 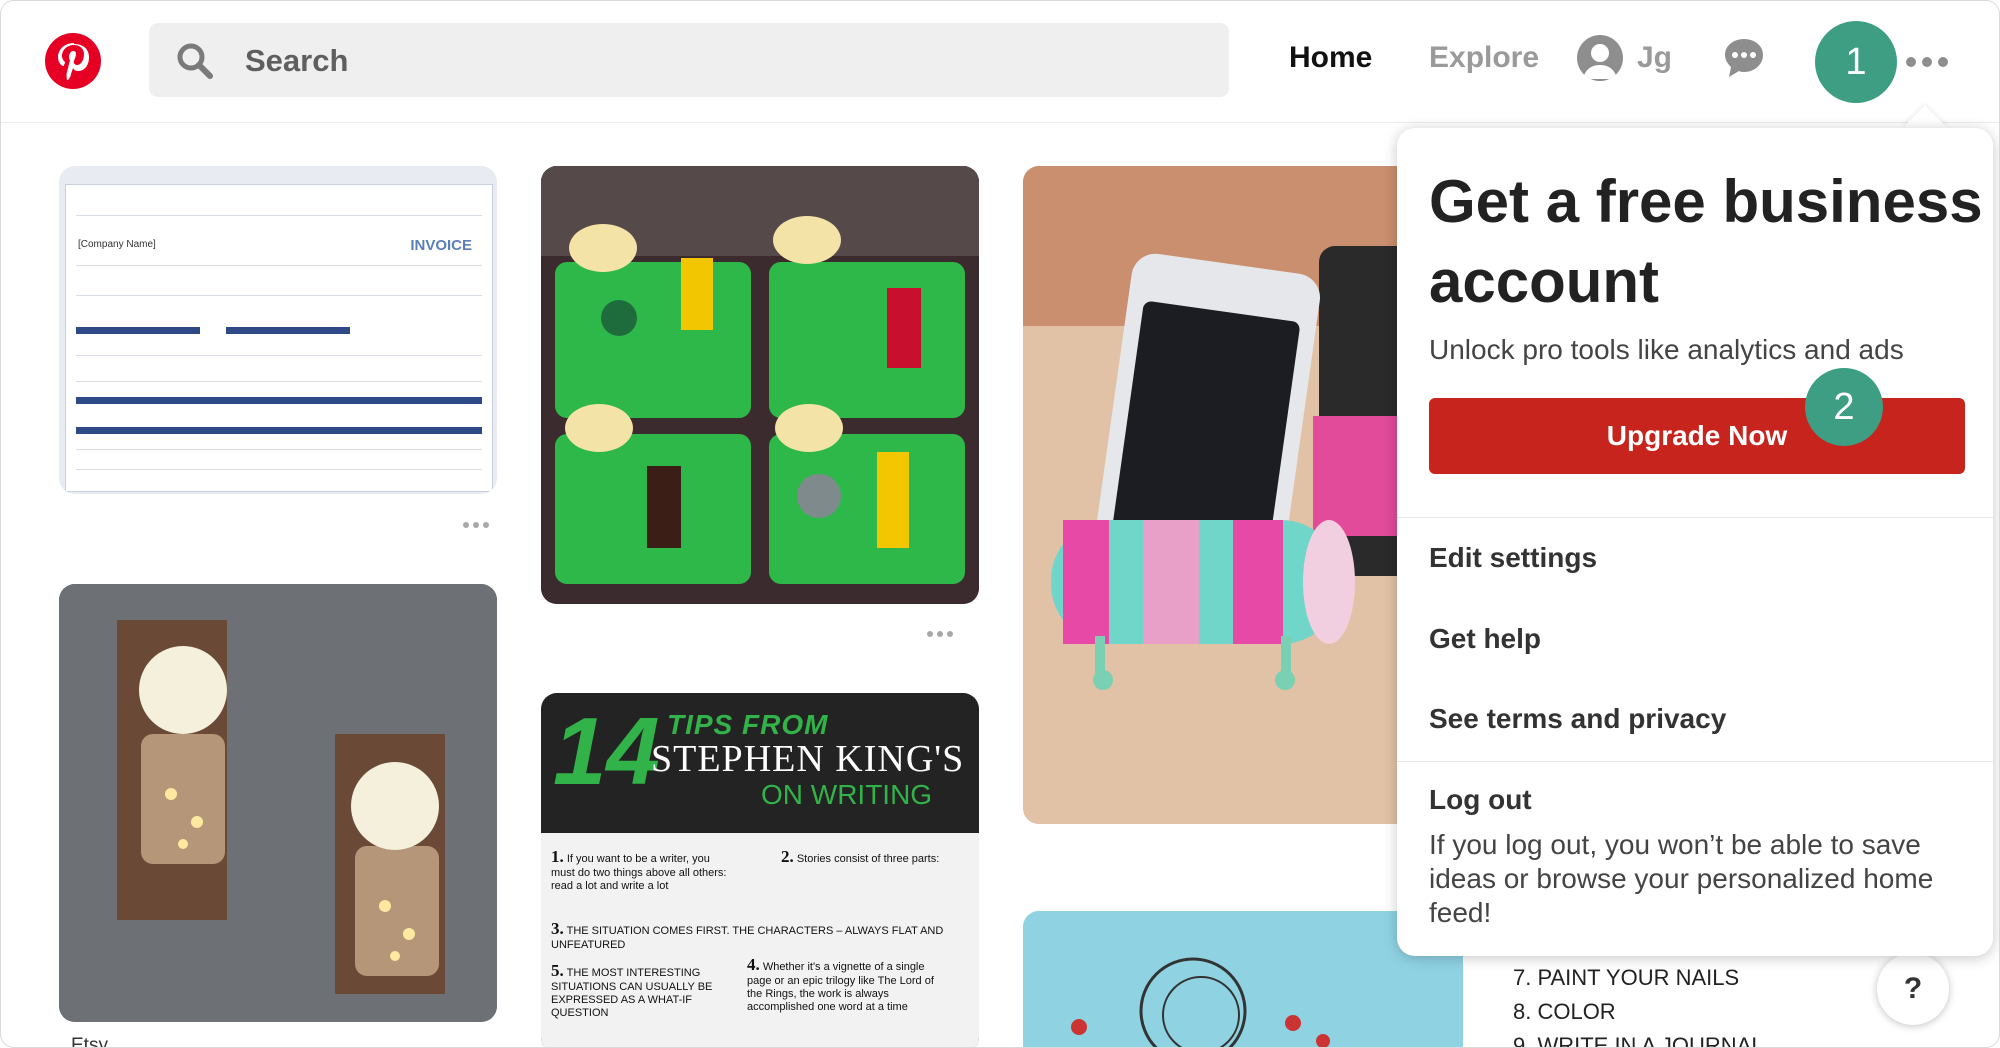 I want to click on menu-item-edit-settings: Edit settings, so click(x=1513, y=558).